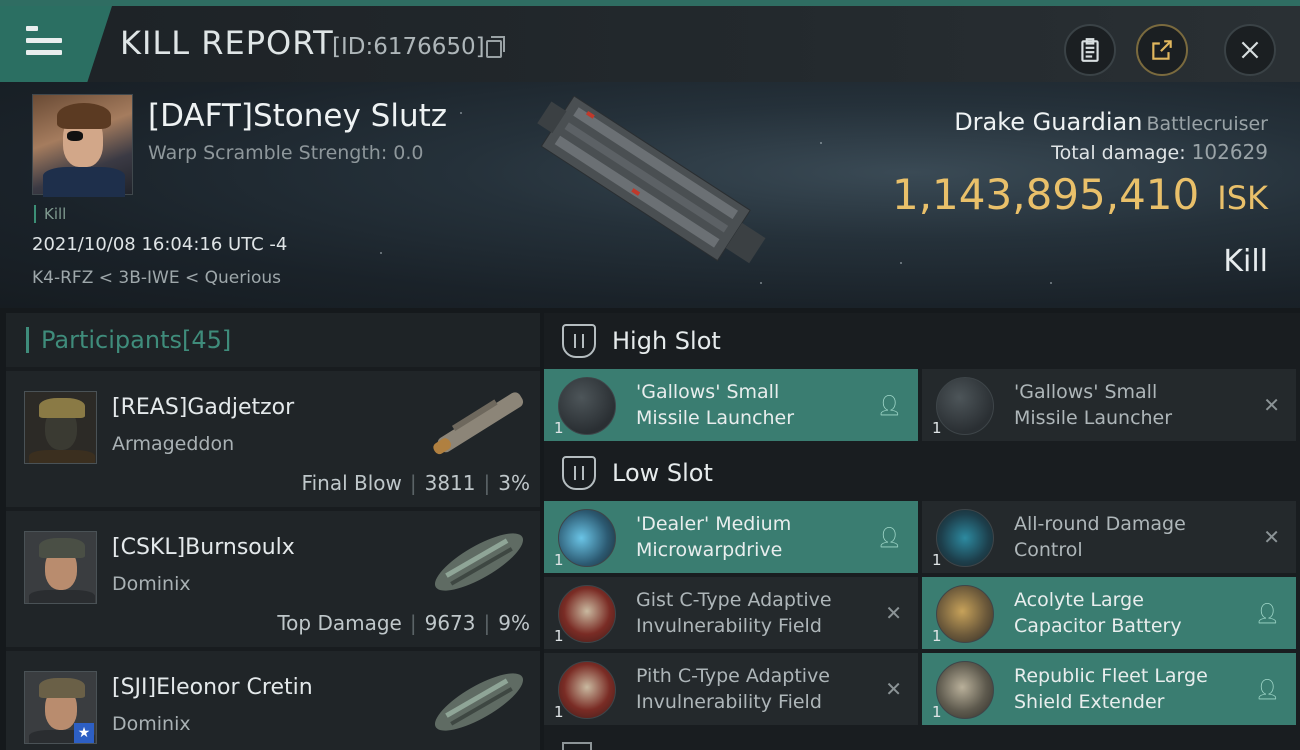  I want to click on module-item: 1 Acolyte Large Capacitor Battery 👤︎, so click(1109, 613).